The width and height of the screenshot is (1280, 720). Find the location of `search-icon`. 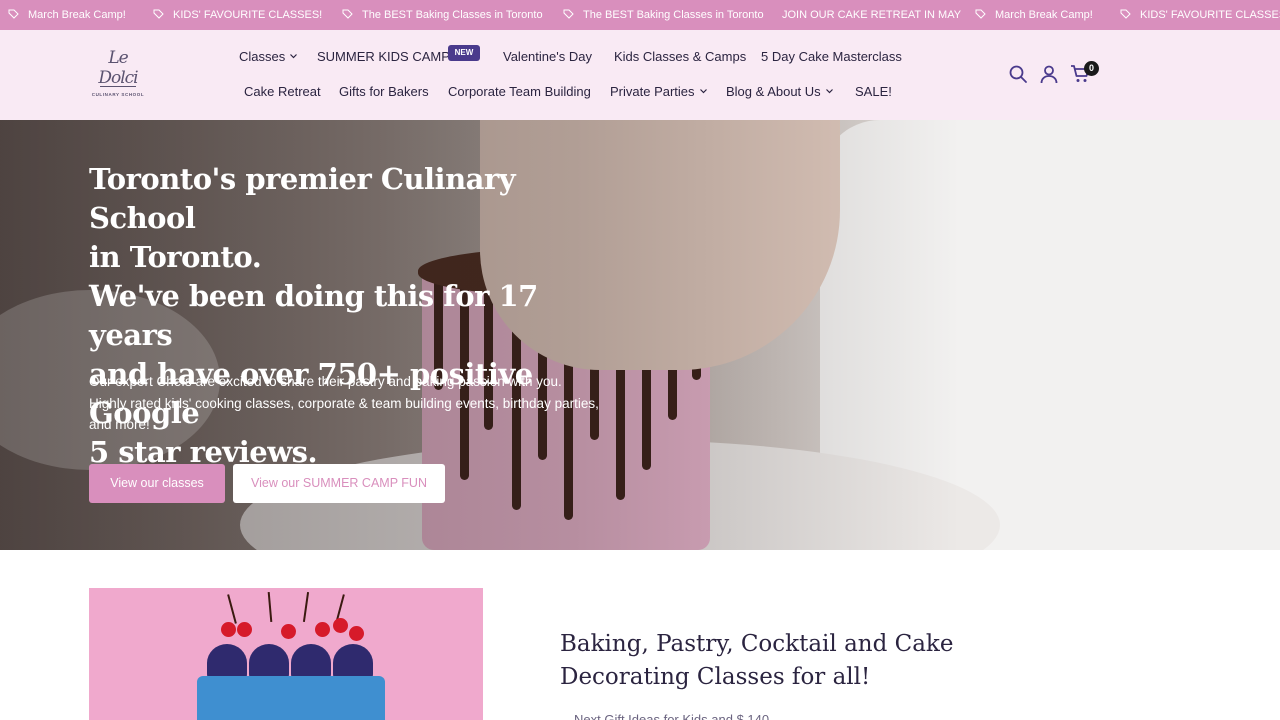

search-icon is located at coordinates (1018, 74).